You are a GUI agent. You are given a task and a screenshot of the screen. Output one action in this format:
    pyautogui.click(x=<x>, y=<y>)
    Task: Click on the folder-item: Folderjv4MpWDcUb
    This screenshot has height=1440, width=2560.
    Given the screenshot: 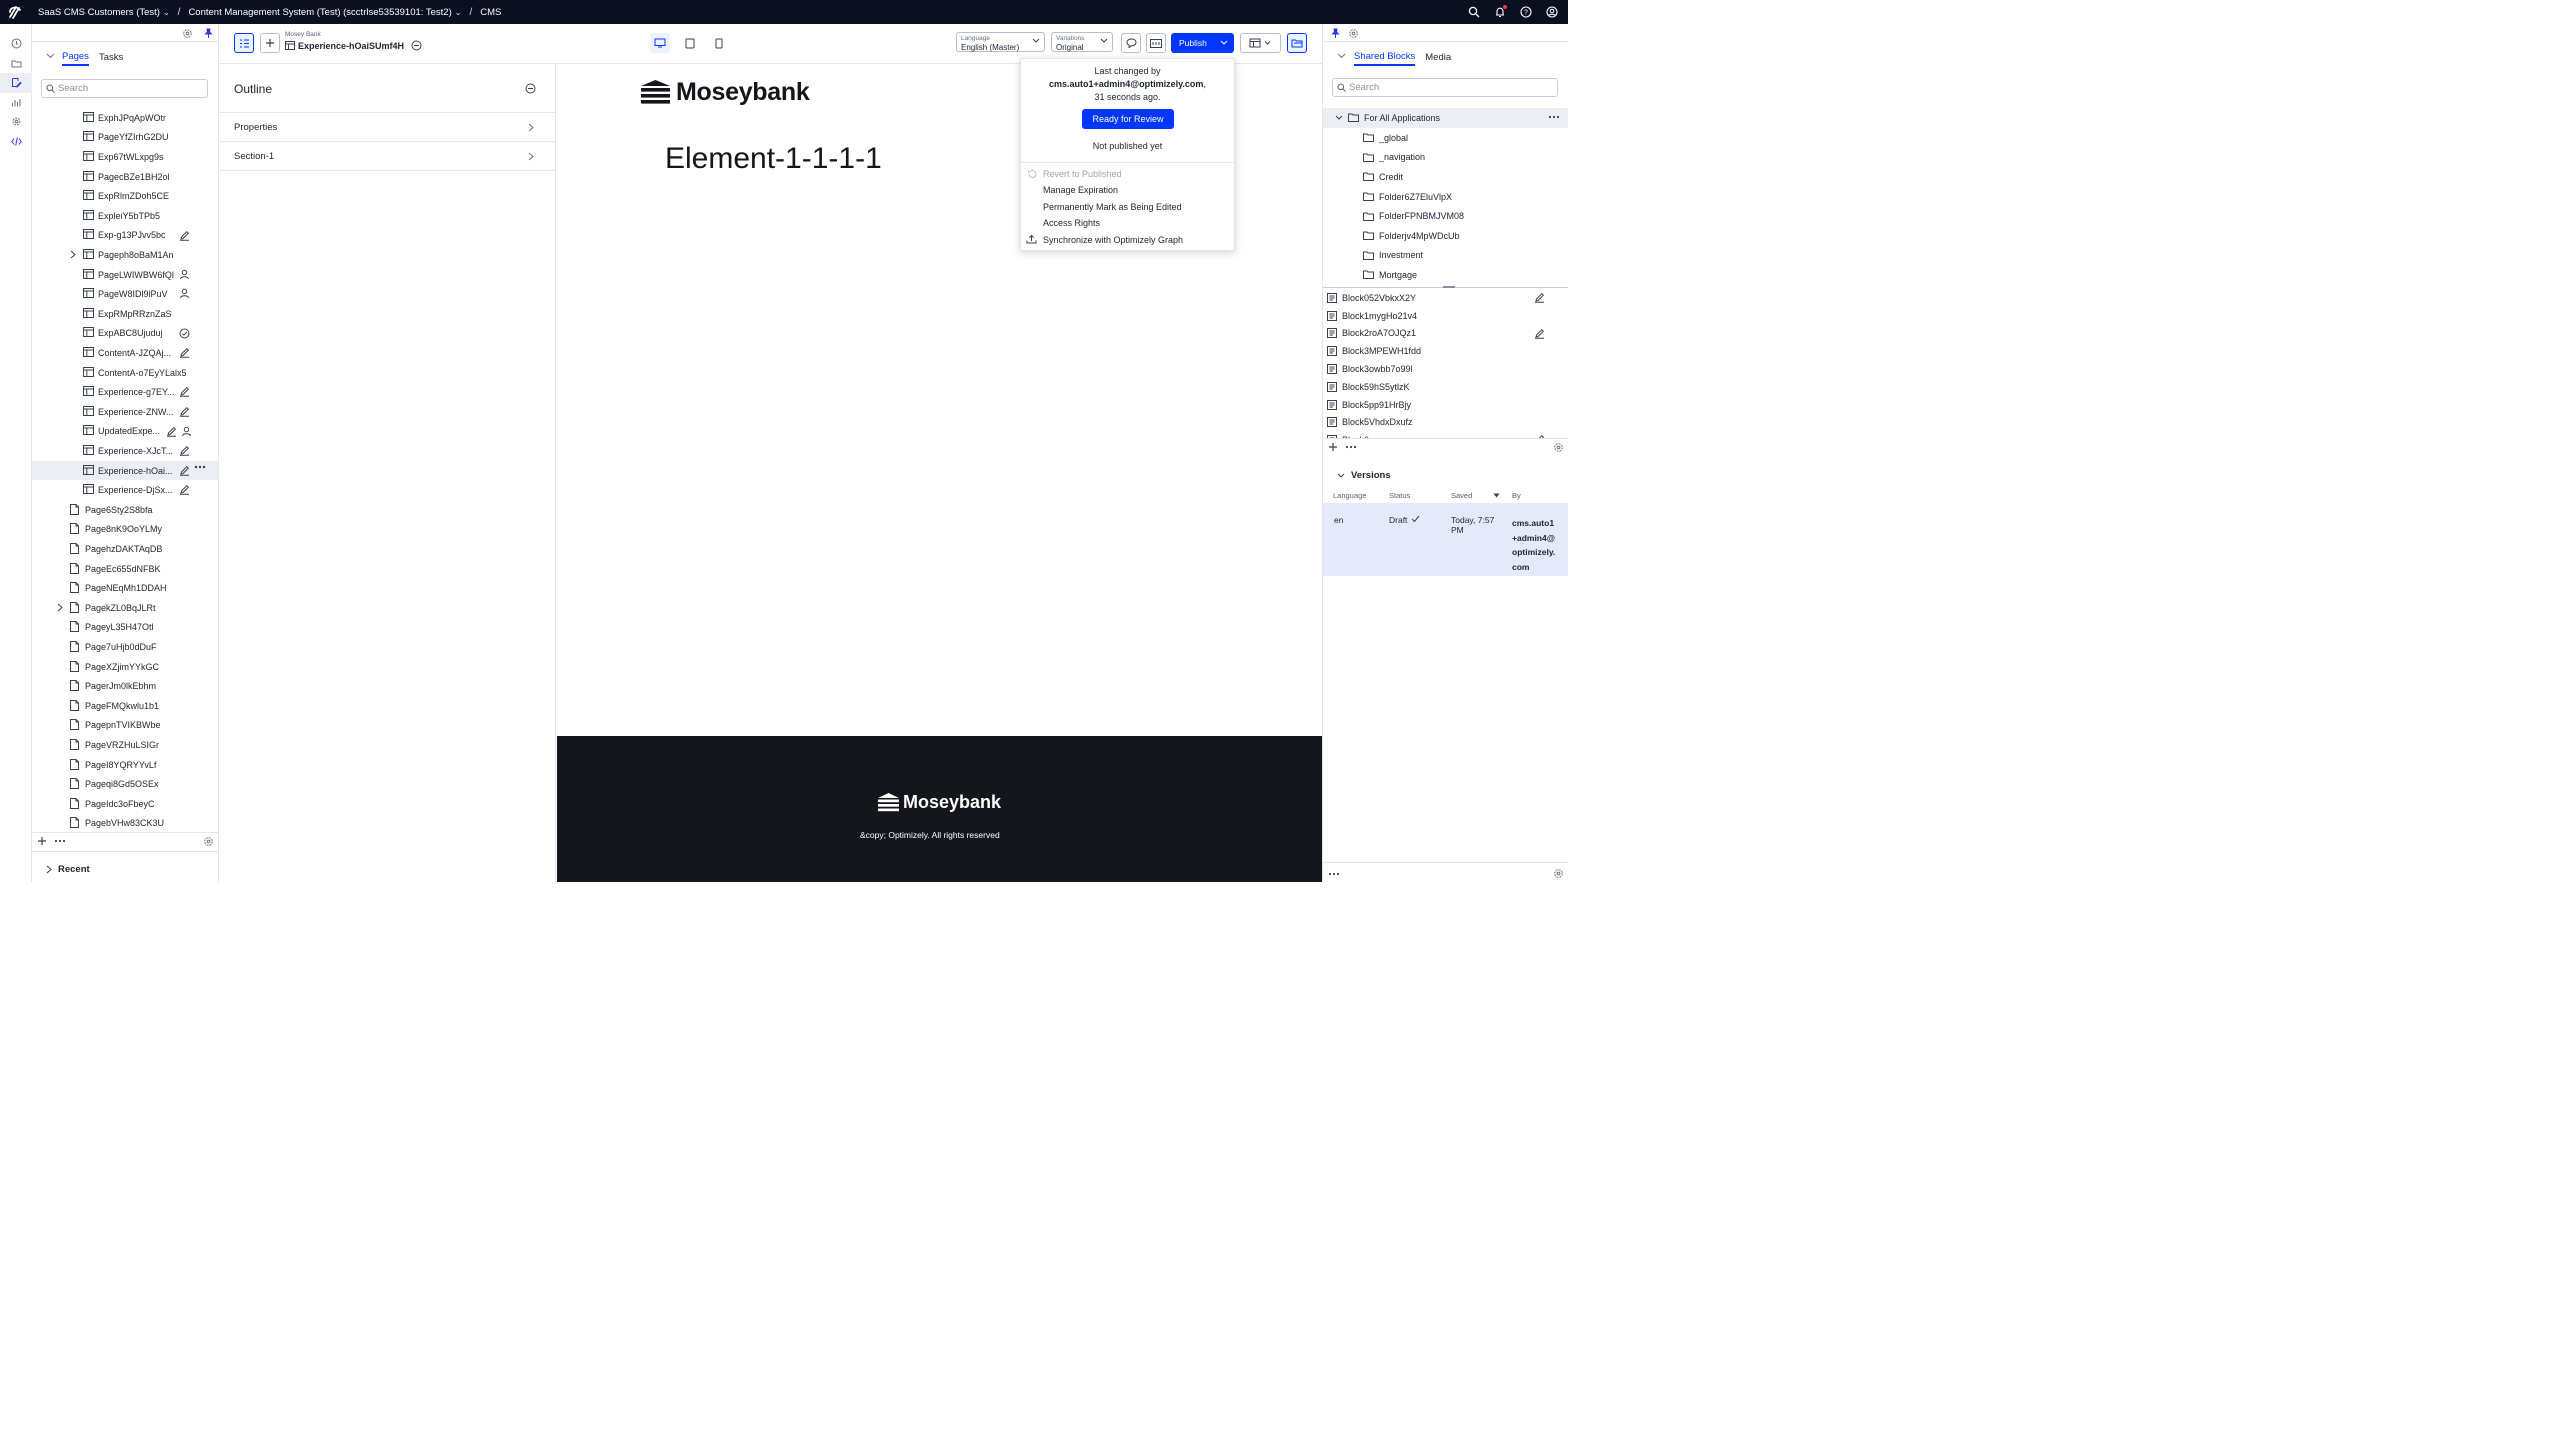 What is the action you would take?
    pyautogui.click(x=1411, y=236)
    